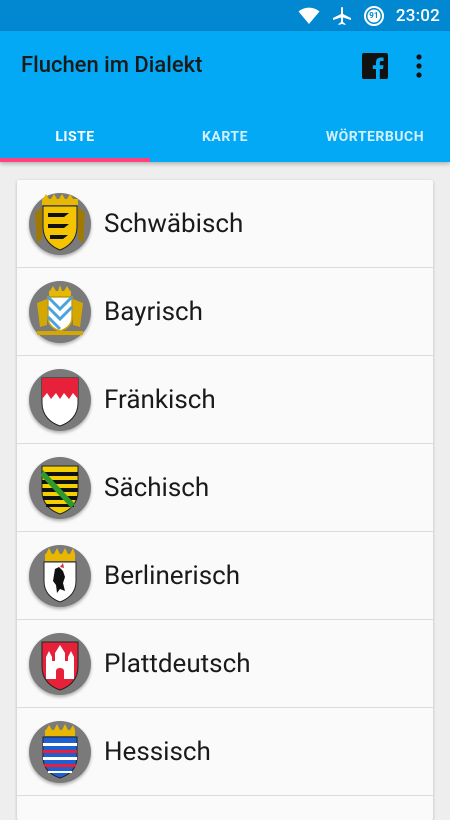 The image size is (450, 820). Describe the element at coordinates (342, 16) in the screenshot. I see `airplane-icon` at that location.